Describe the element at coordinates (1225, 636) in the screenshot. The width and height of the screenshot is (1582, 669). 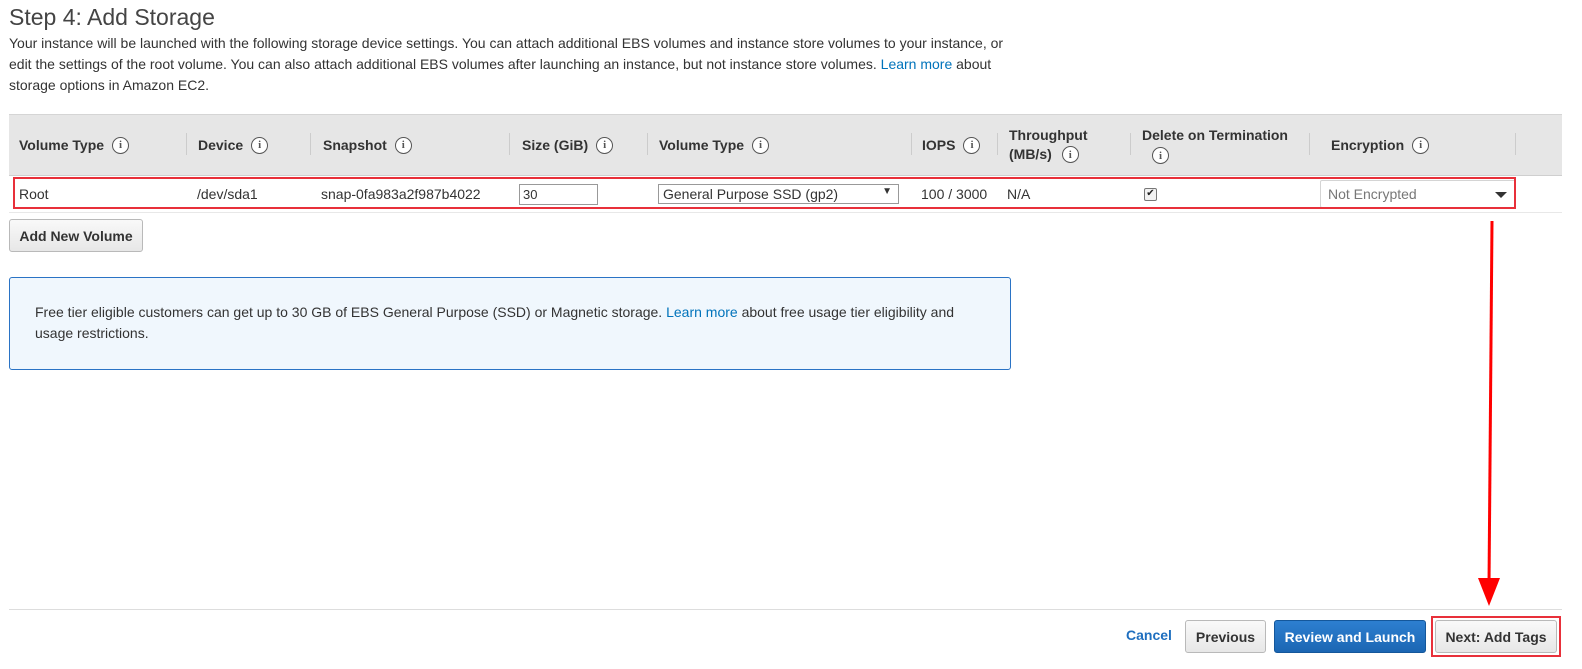
I see `previous-button: Previous` at that location.